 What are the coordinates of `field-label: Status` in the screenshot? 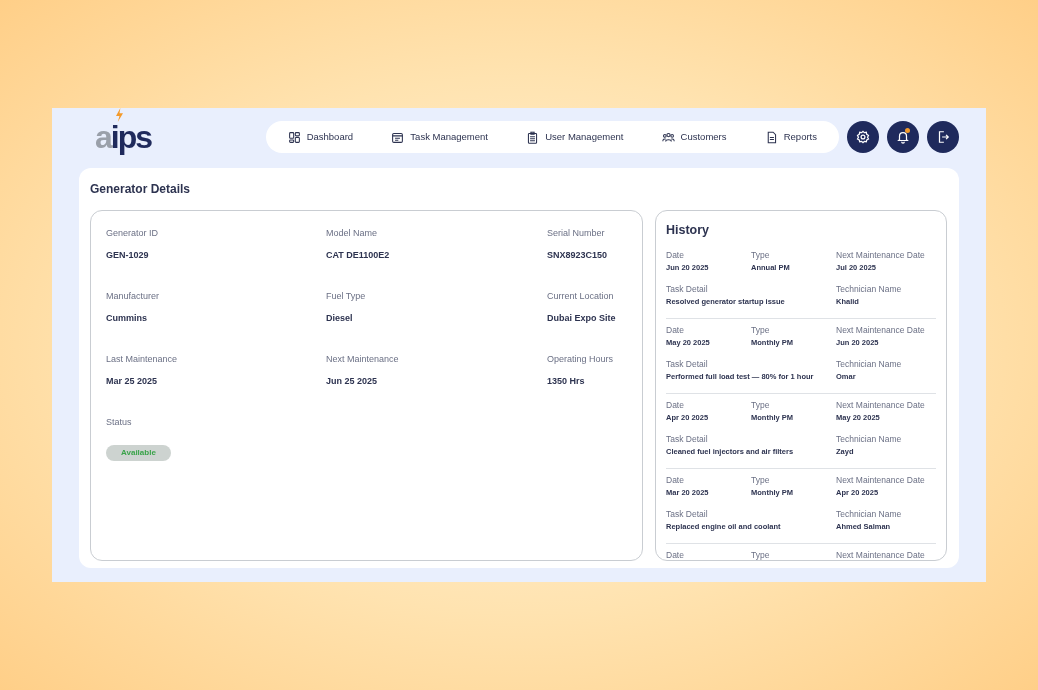 It's located at (119, 422).